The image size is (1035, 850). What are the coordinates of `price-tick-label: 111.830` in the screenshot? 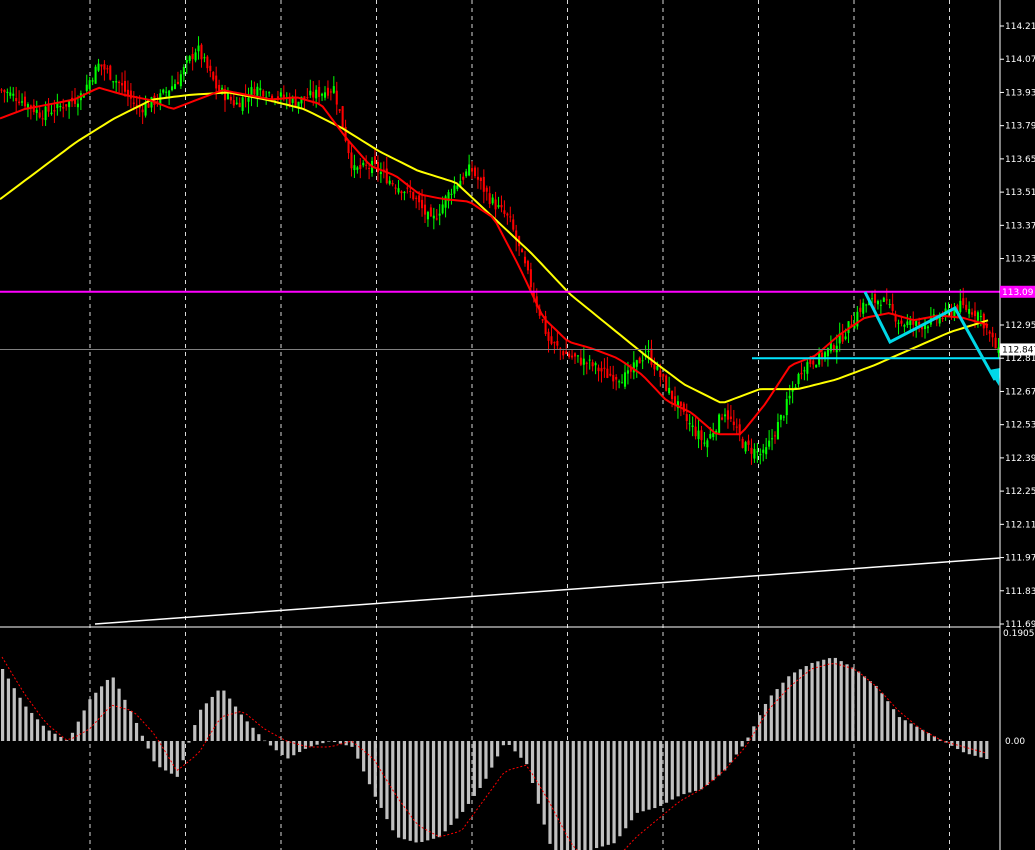 It's located at (1020, 592).